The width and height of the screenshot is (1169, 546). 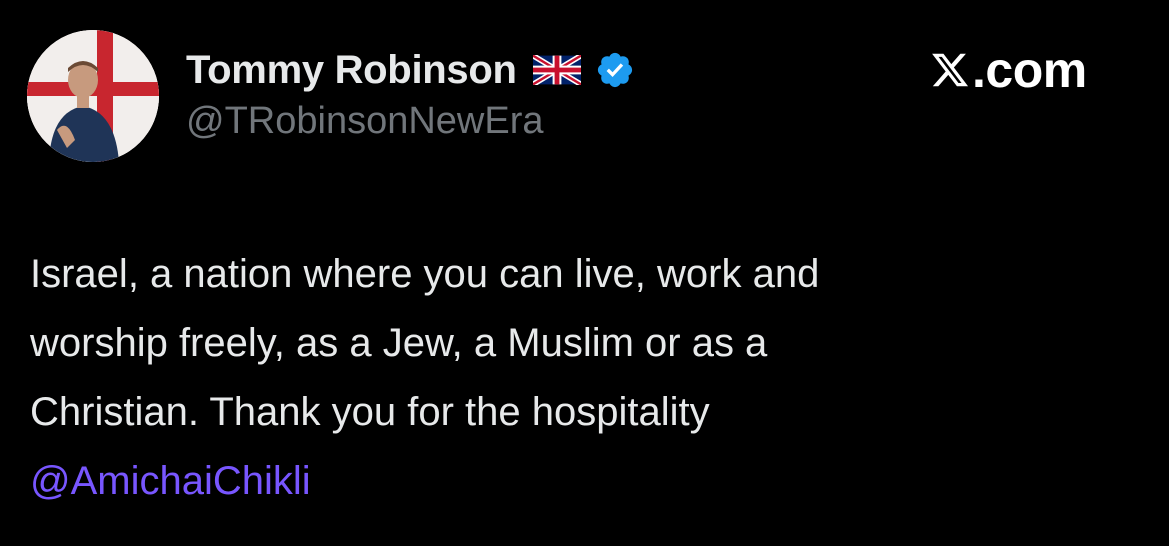 What do you see at coordinates (365, 121) in the screenshot?
I see `user-handle: @TRobinsonNewEra` at bounding box center [365, 121].